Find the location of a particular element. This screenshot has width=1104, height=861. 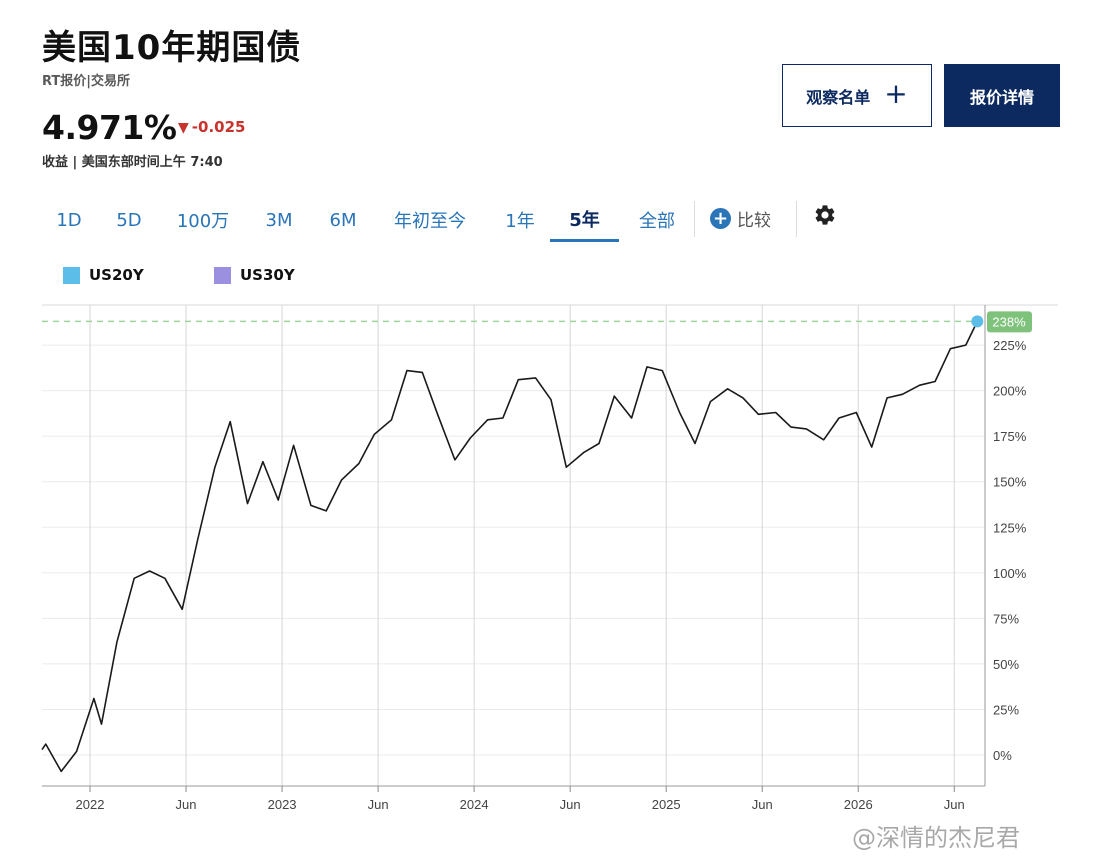

quote-details-button: 报价详情 is located at coordinates (1002, 95).